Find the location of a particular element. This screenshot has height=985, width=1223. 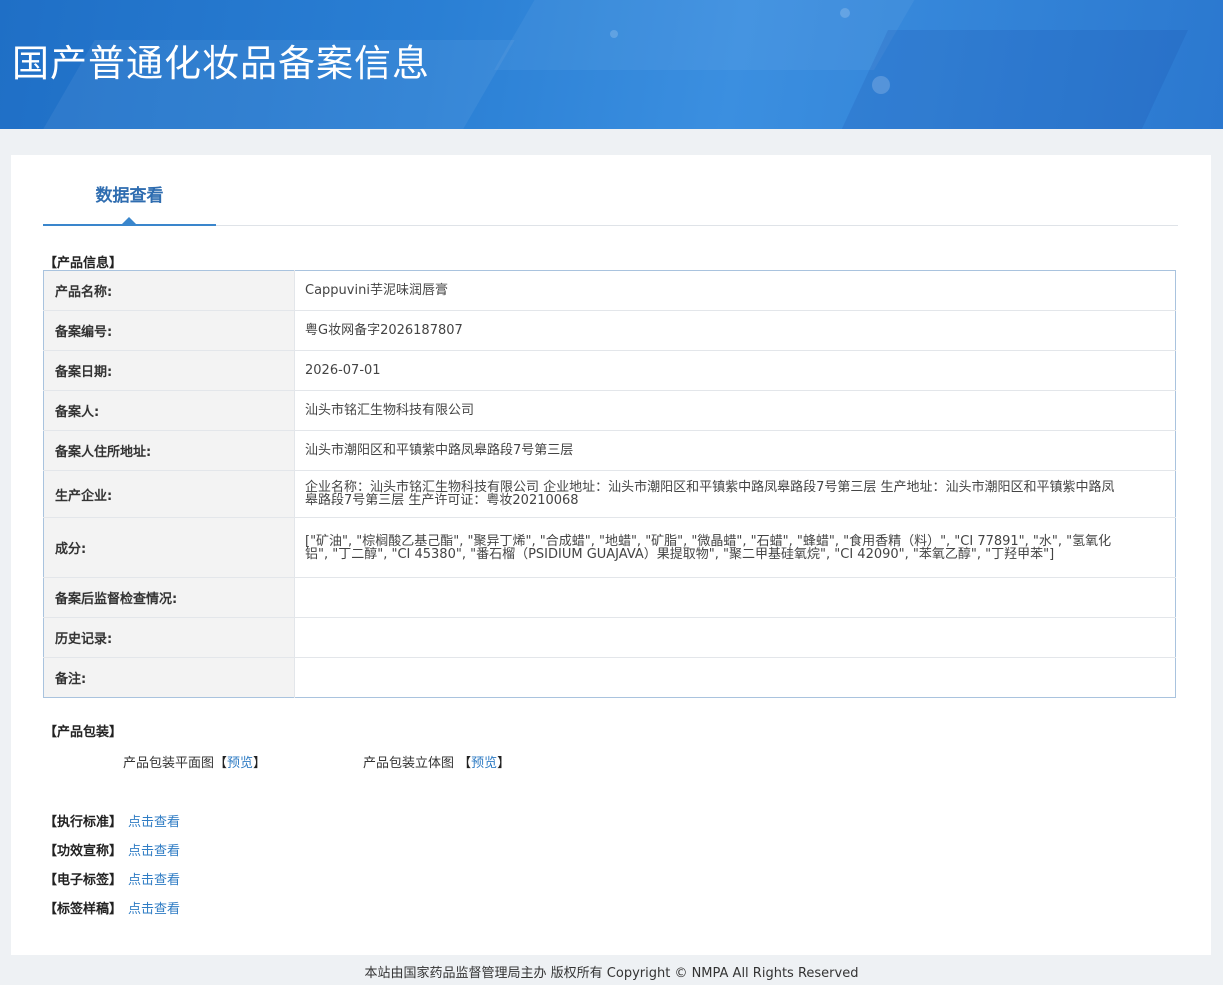

row-key: 备案编号: is located at coordinates (169, 330).